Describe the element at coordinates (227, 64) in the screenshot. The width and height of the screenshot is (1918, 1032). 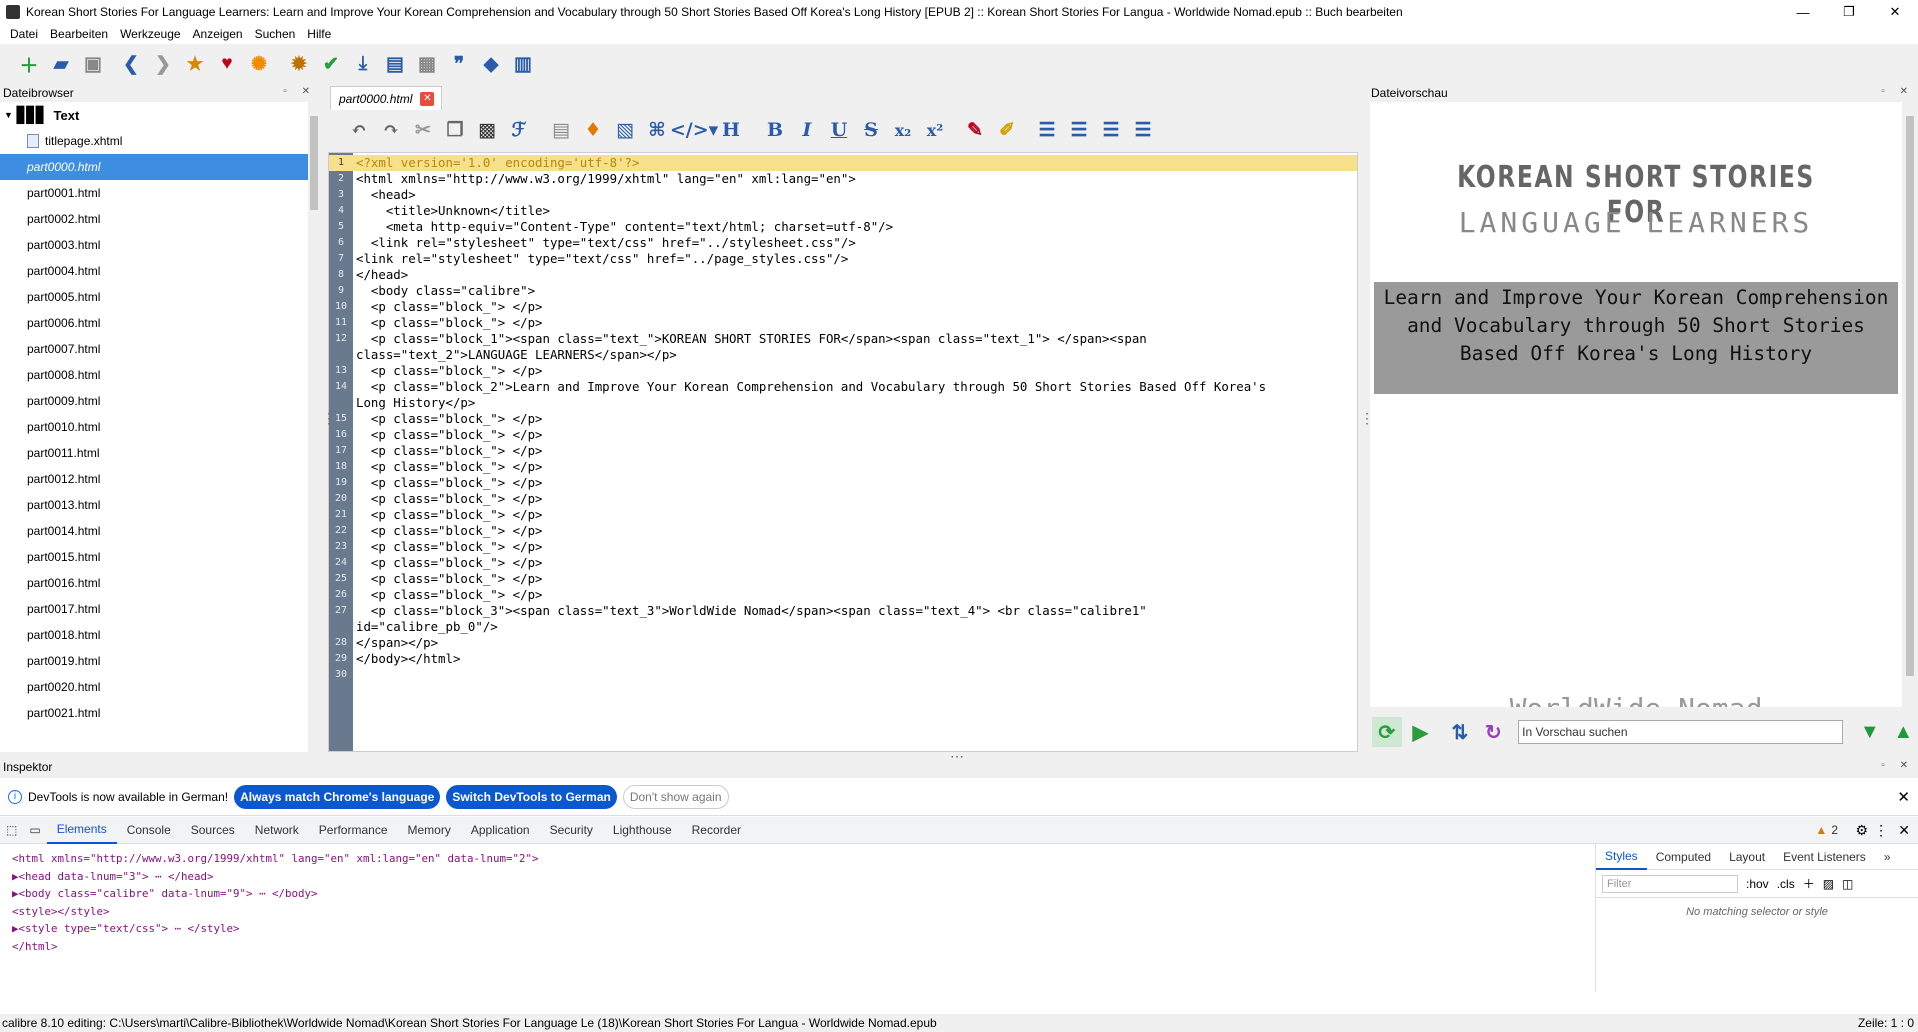
I see `donate-heart-icon: ♥` at that location.